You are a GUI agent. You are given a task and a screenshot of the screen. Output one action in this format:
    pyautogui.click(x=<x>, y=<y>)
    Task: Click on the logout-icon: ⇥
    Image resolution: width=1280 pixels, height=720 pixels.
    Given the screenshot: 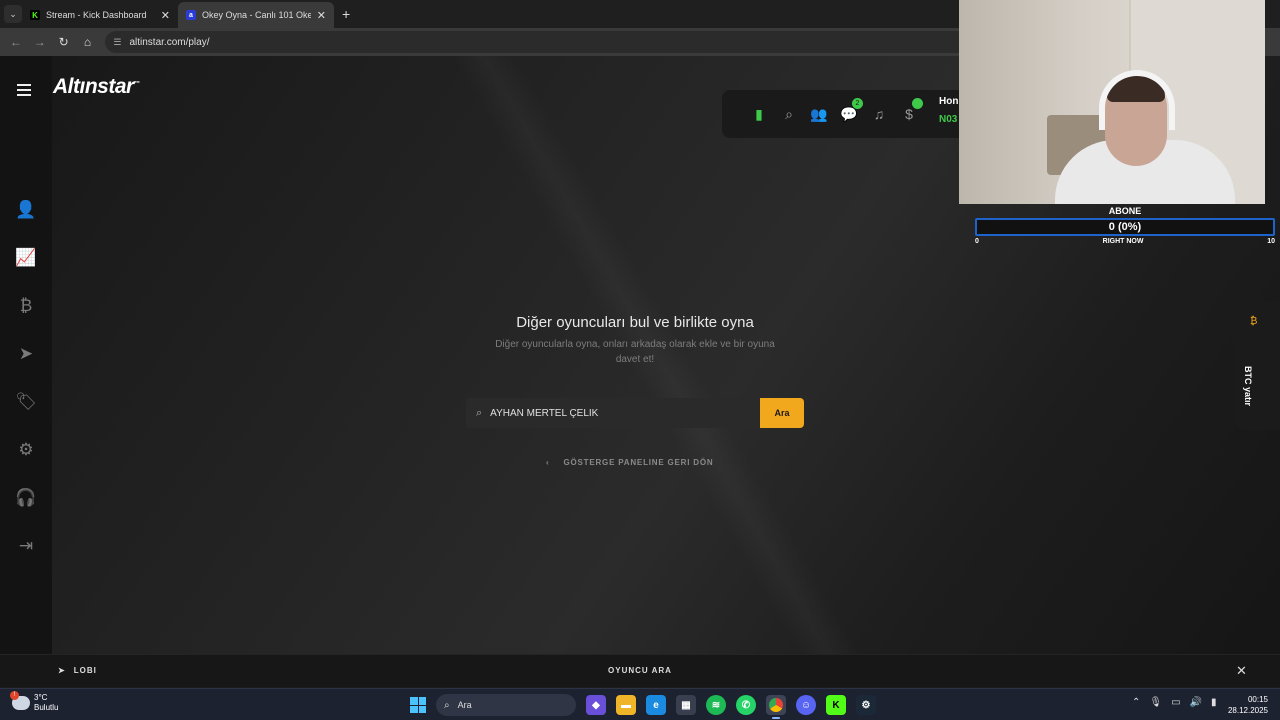 What is the action you would take?
    pyautogui.click(x=26, y=546)
    